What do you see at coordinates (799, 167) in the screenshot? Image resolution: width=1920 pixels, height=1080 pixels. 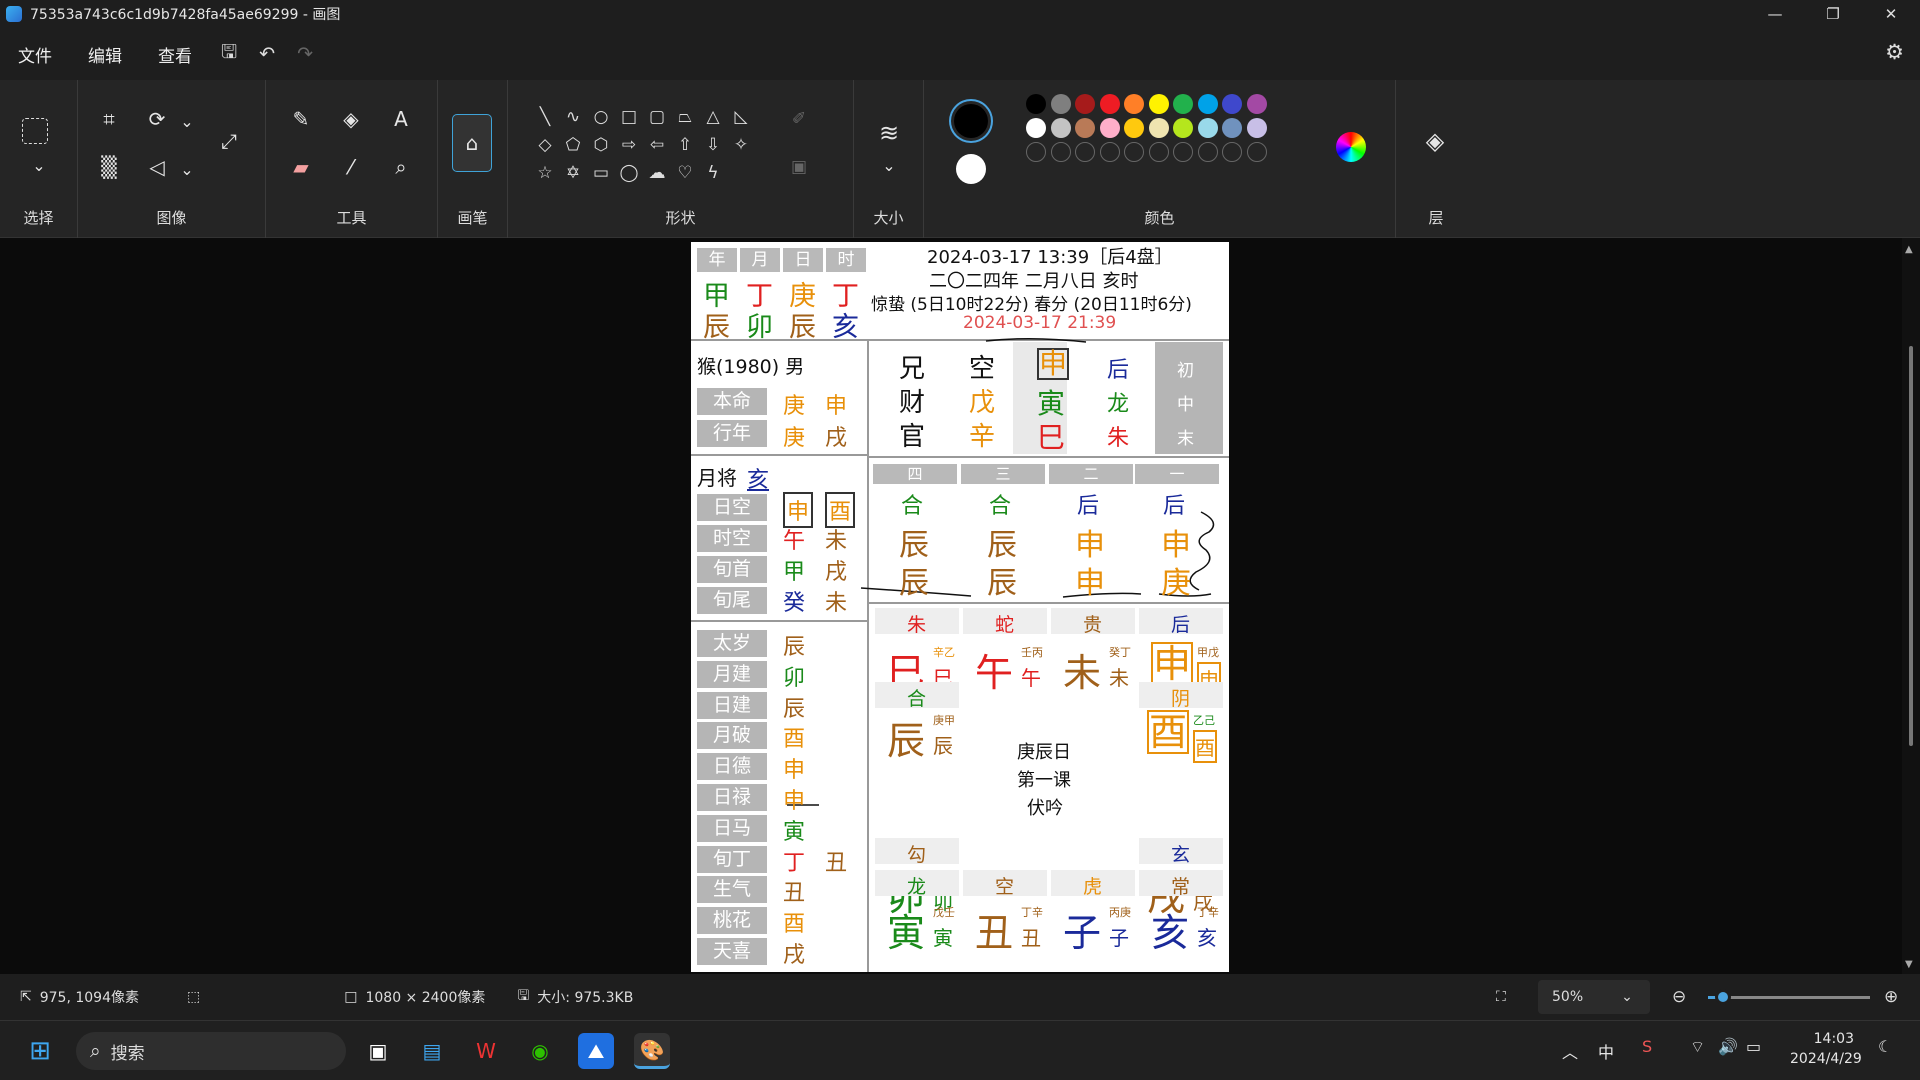 I see `fill-icon: ▣` at bounding box center [799, 167].